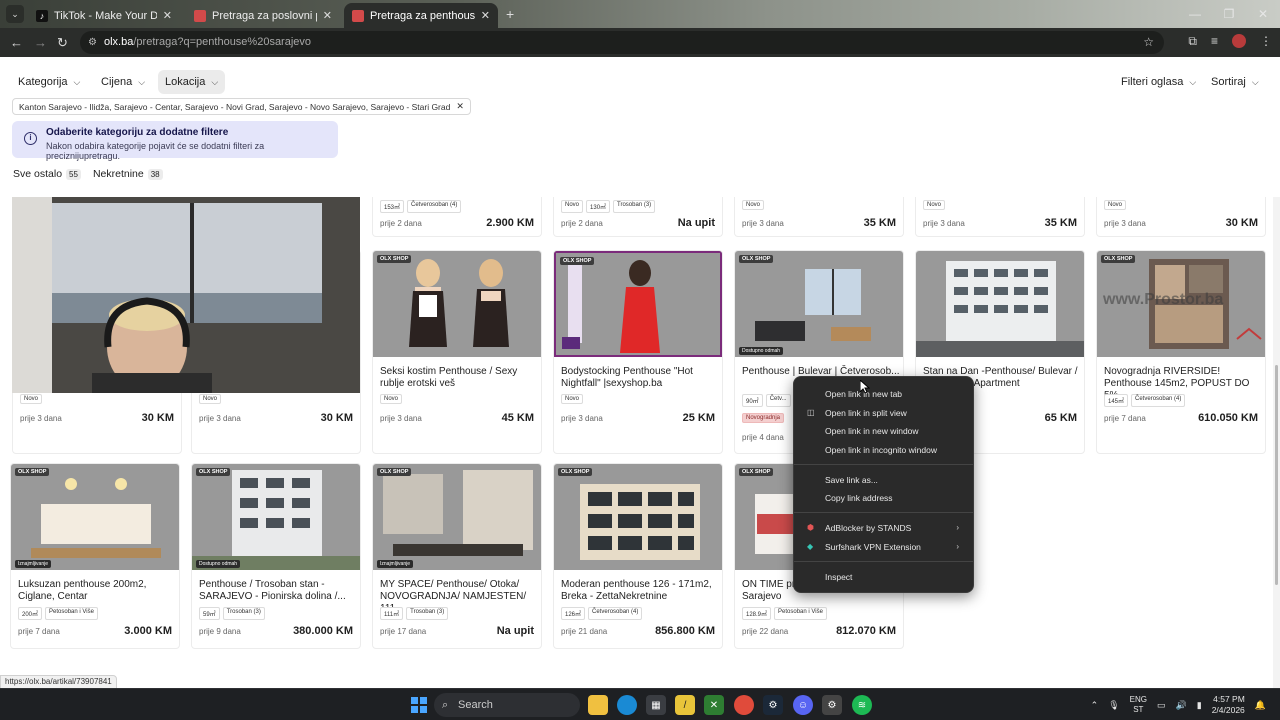 This screenshot has height=720, width=1280. What do you see at coordinates (510, 14) in the screenshot?
I see `new-tab-button: +` at bounding box center [510, 14].